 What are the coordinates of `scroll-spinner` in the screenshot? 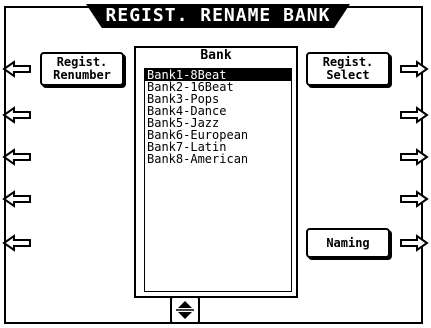 It's located at (185, 310).